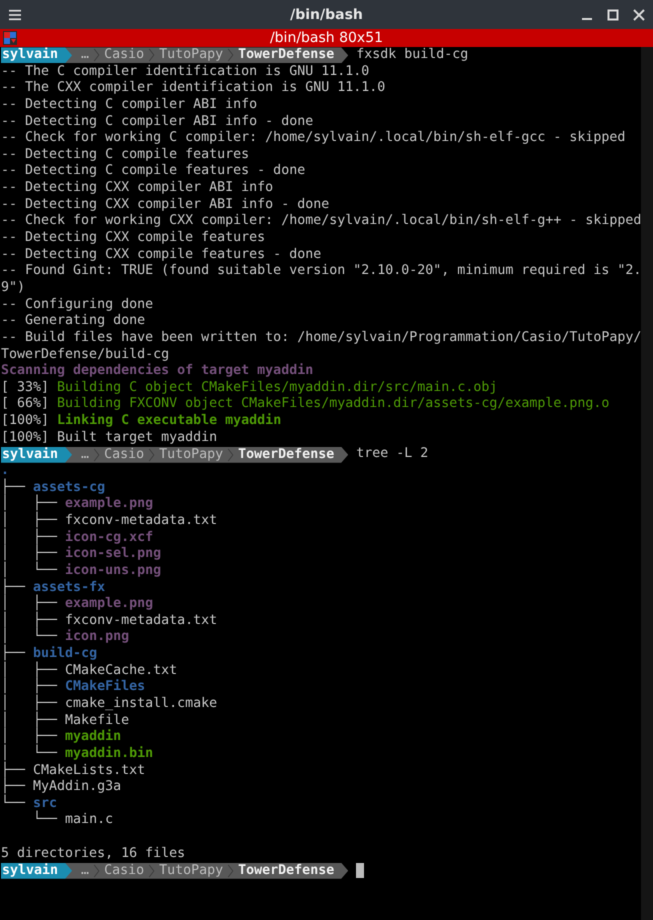 The height and width of the screenshot is (920, 653). What do you see at coordinates (89, 670) in the screenshot?
I see `tree-entry: │ ├── CMakeCache.txt` at bounding box center [89, 670].